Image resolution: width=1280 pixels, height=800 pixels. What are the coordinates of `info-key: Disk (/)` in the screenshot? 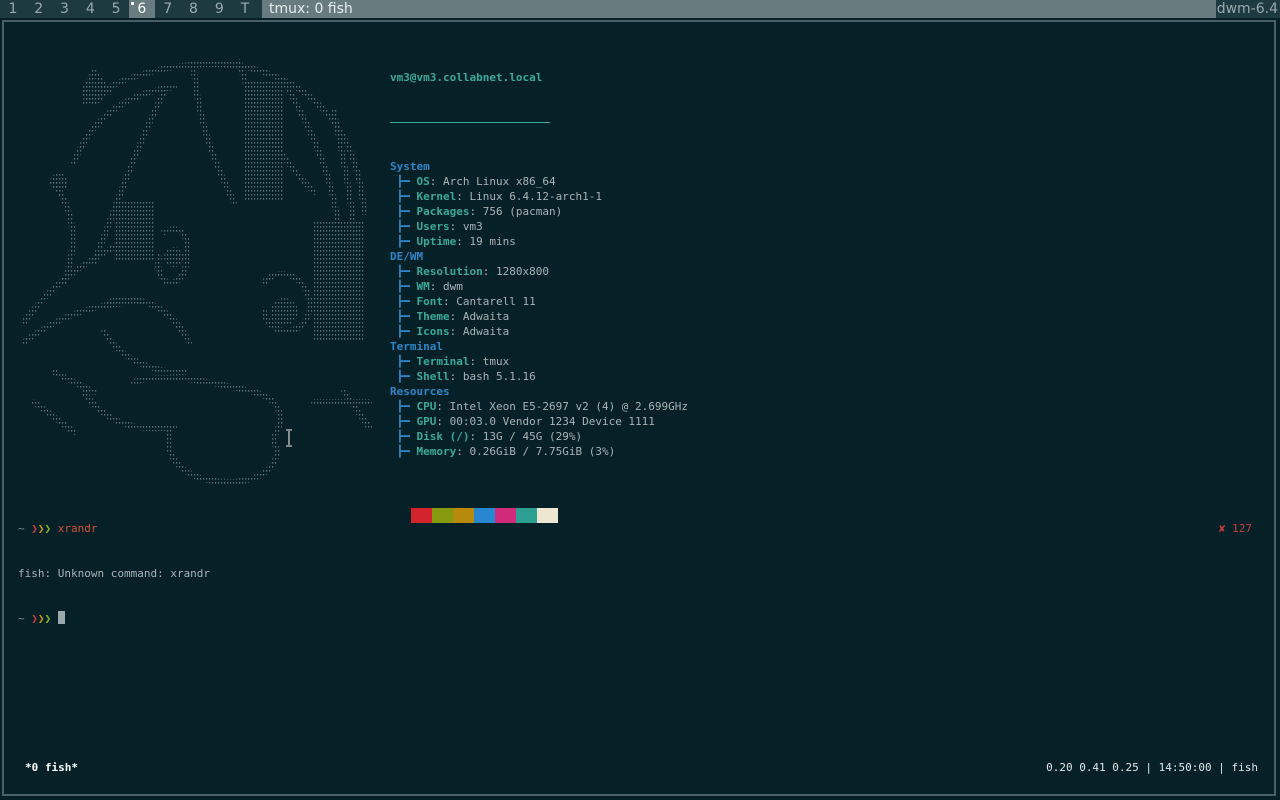 It's located at (443, 436).